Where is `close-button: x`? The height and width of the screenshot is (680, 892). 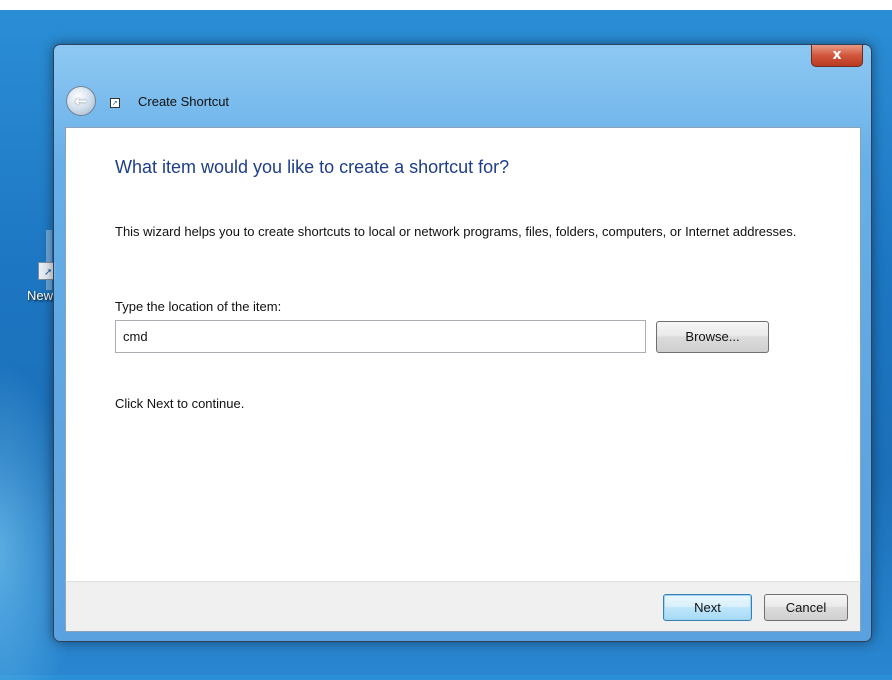
close-button: x is located at coordinates (837, 56).